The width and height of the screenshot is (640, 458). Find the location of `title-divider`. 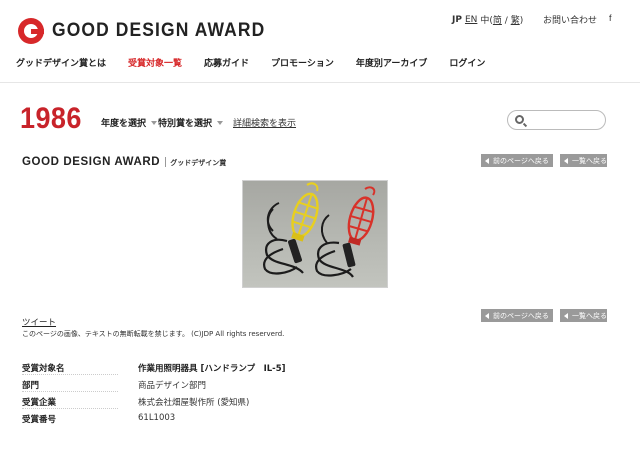

title-divider is located at coordinates (166, 162).